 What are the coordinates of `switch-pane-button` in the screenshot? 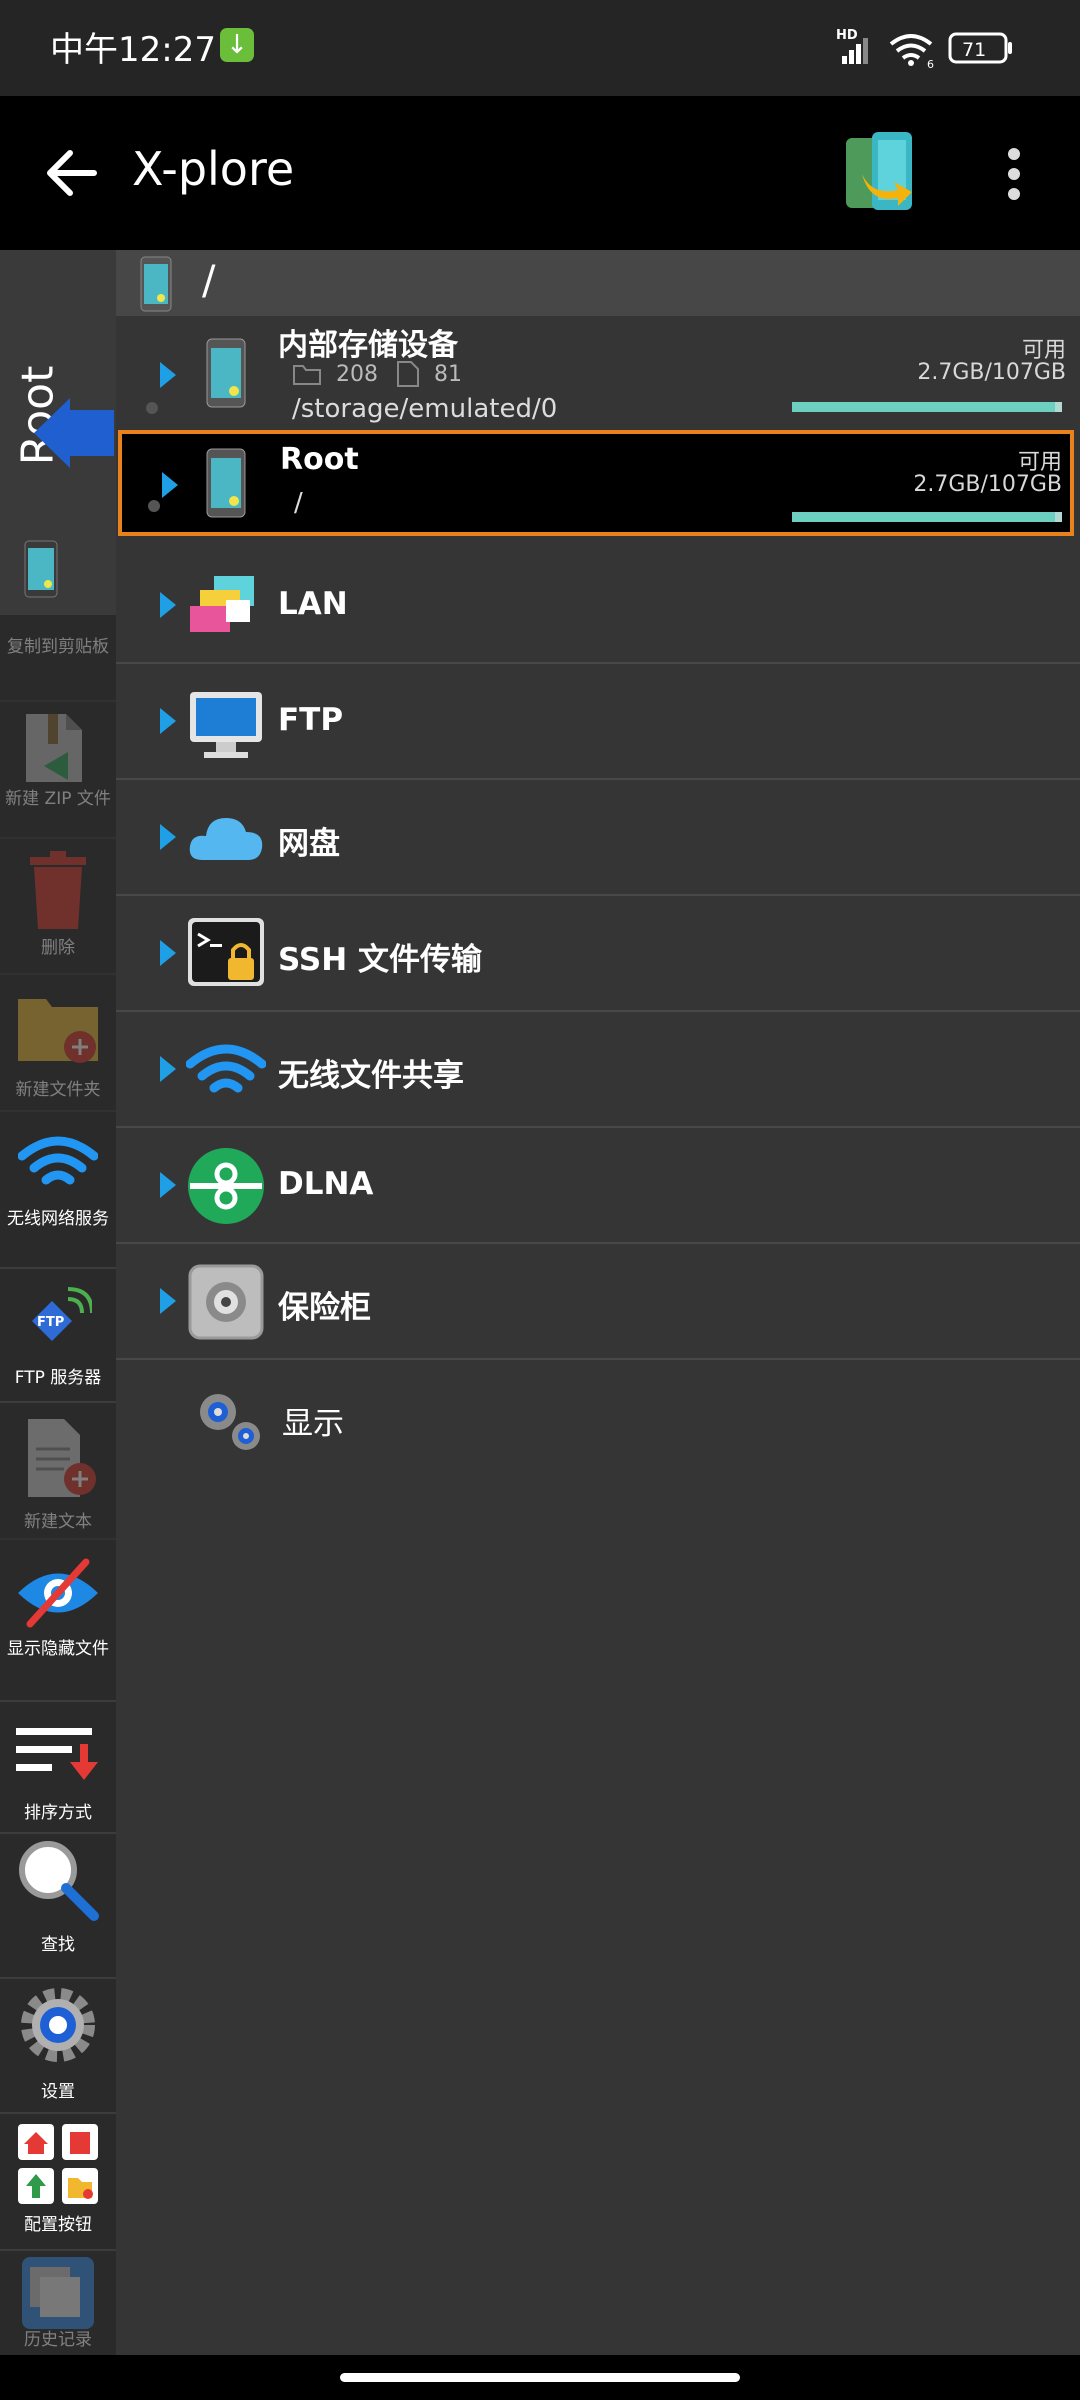 It's located at (882, 173).